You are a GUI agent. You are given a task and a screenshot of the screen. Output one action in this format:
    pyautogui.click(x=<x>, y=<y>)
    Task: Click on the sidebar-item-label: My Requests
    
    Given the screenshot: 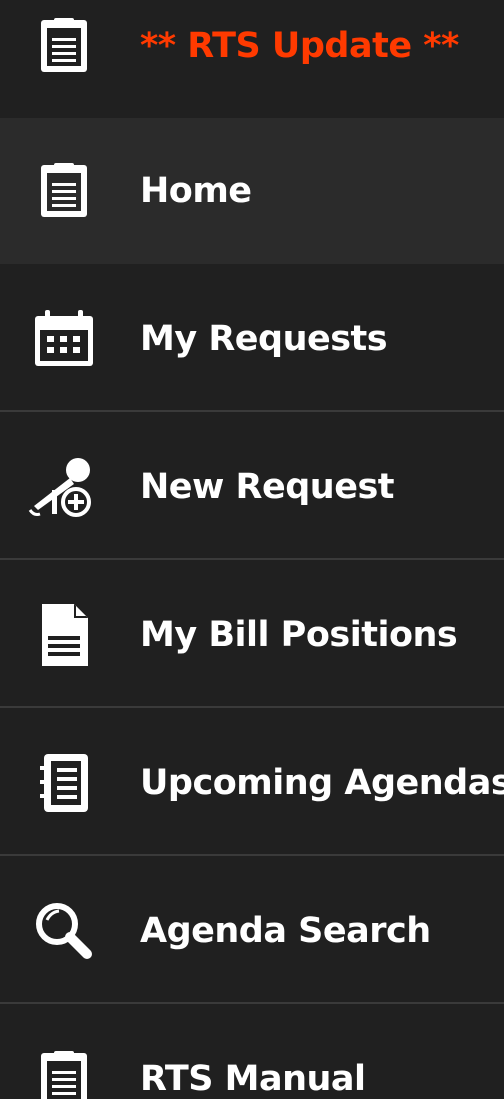 What is the action you would take?
    pyautogui.click(x=264, y=339)
    